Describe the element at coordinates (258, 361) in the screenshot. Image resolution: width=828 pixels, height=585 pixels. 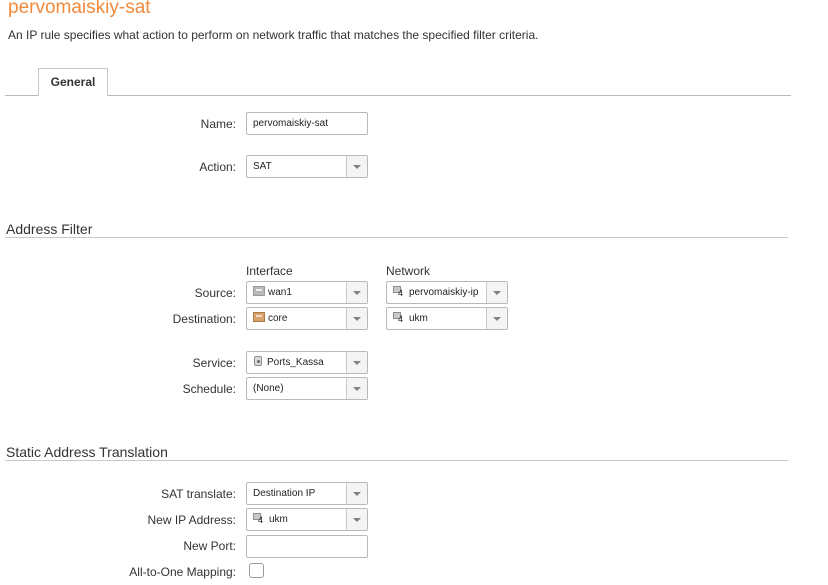
I see `service-icon` at that location.